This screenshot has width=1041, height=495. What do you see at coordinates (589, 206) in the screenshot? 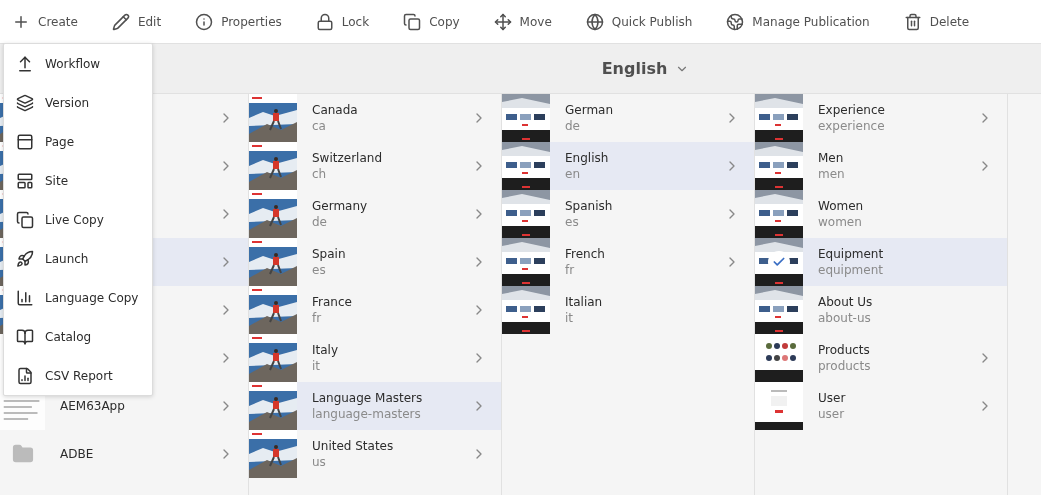
I see `page-title: Spanish` at bounding box center [589, 206].